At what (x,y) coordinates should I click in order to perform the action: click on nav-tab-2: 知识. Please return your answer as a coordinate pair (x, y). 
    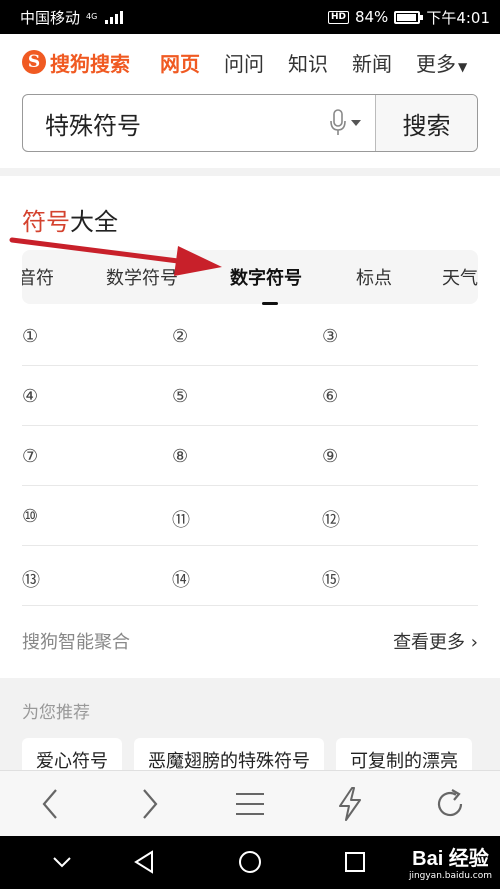
    Looking at the image, I should click on (308, 62).